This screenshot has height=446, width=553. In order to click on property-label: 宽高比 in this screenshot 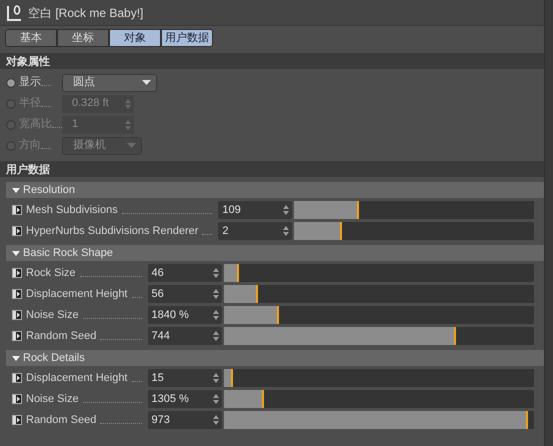, I will do `click(35, 124)`.